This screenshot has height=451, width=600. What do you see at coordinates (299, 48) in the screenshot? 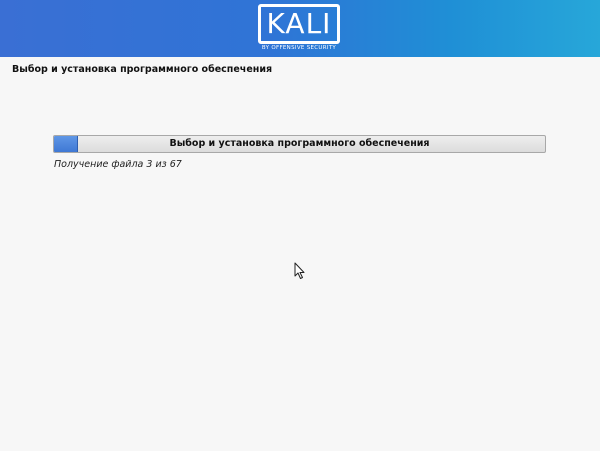
I see `logo-subtitle: BY OFFENSIVE SECURITY` at bounding box center [299, 48].